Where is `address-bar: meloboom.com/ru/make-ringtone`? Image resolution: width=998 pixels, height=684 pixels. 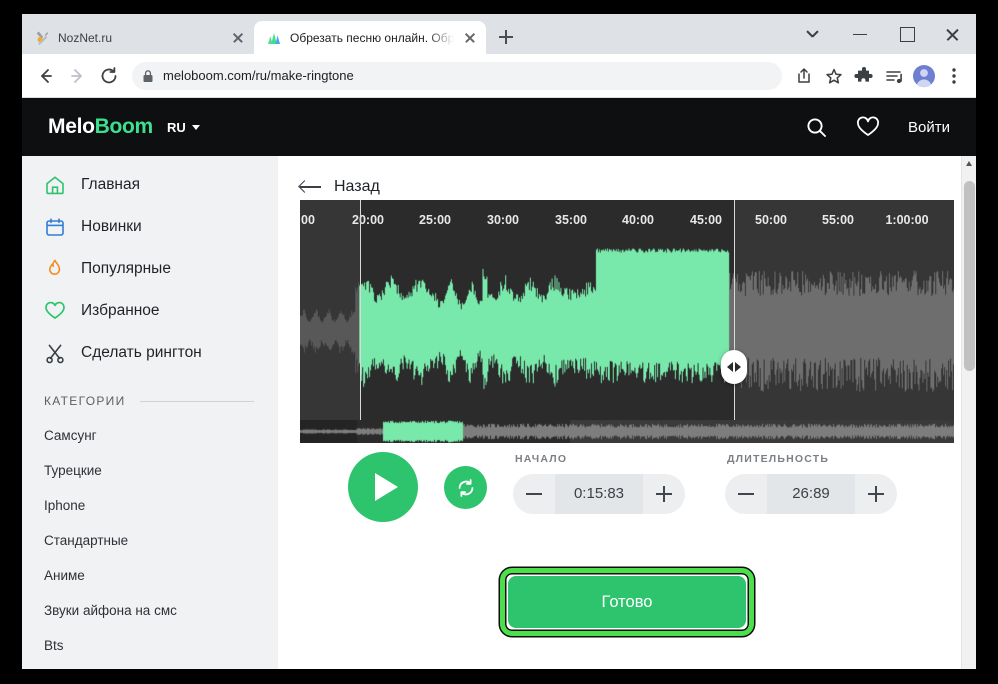
address-bar: meloboom.com/ru/make-ringtone is located at coordinates (457, 75).